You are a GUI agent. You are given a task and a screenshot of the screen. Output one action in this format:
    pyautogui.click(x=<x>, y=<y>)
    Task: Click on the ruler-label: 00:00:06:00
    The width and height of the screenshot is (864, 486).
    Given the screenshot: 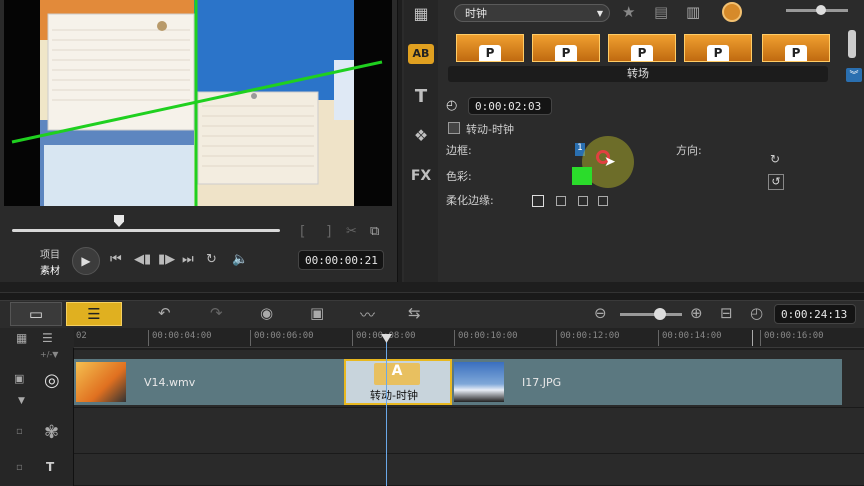 What is the action you would take?
    pyautogui.click(x=284, y=336)
    